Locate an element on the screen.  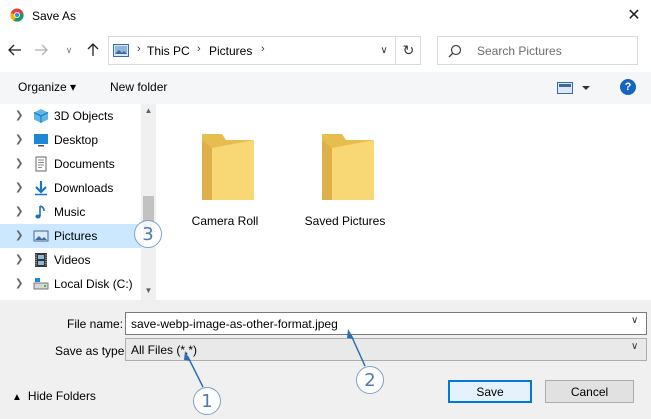
close-icon: ✕ is located at coordinates (634, 15).